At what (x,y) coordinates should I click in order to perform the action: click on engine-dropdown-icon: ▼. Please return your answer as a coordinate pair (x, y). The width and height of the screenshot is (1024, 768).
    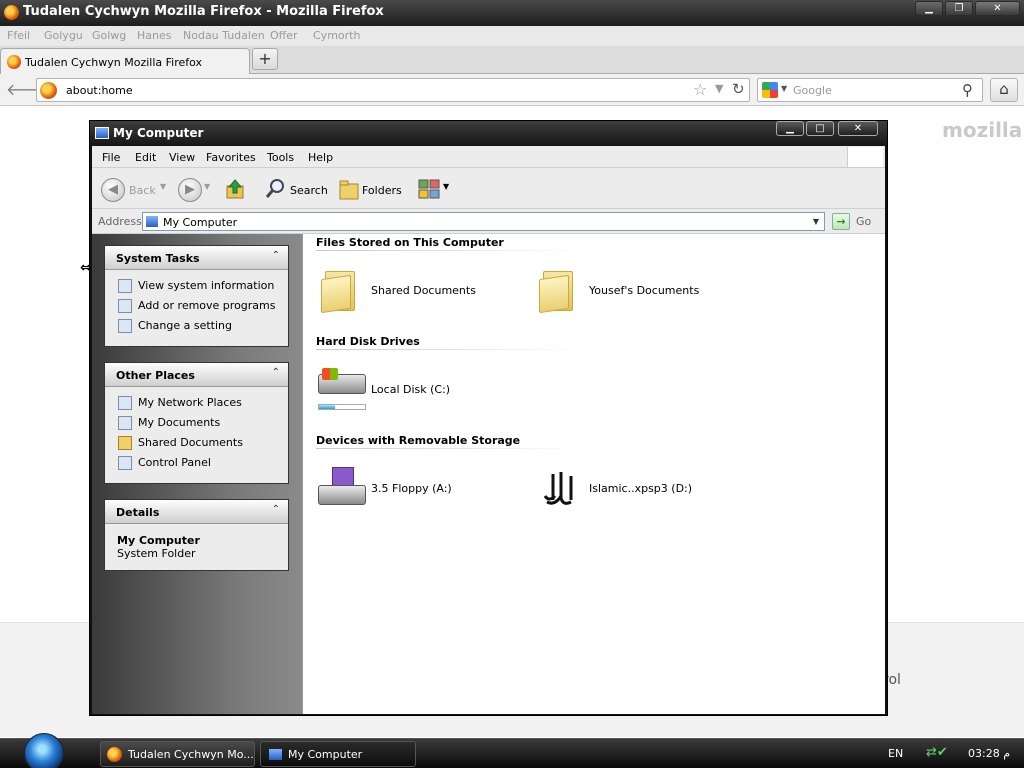
    Looking at the image, I should click on (784, 88).